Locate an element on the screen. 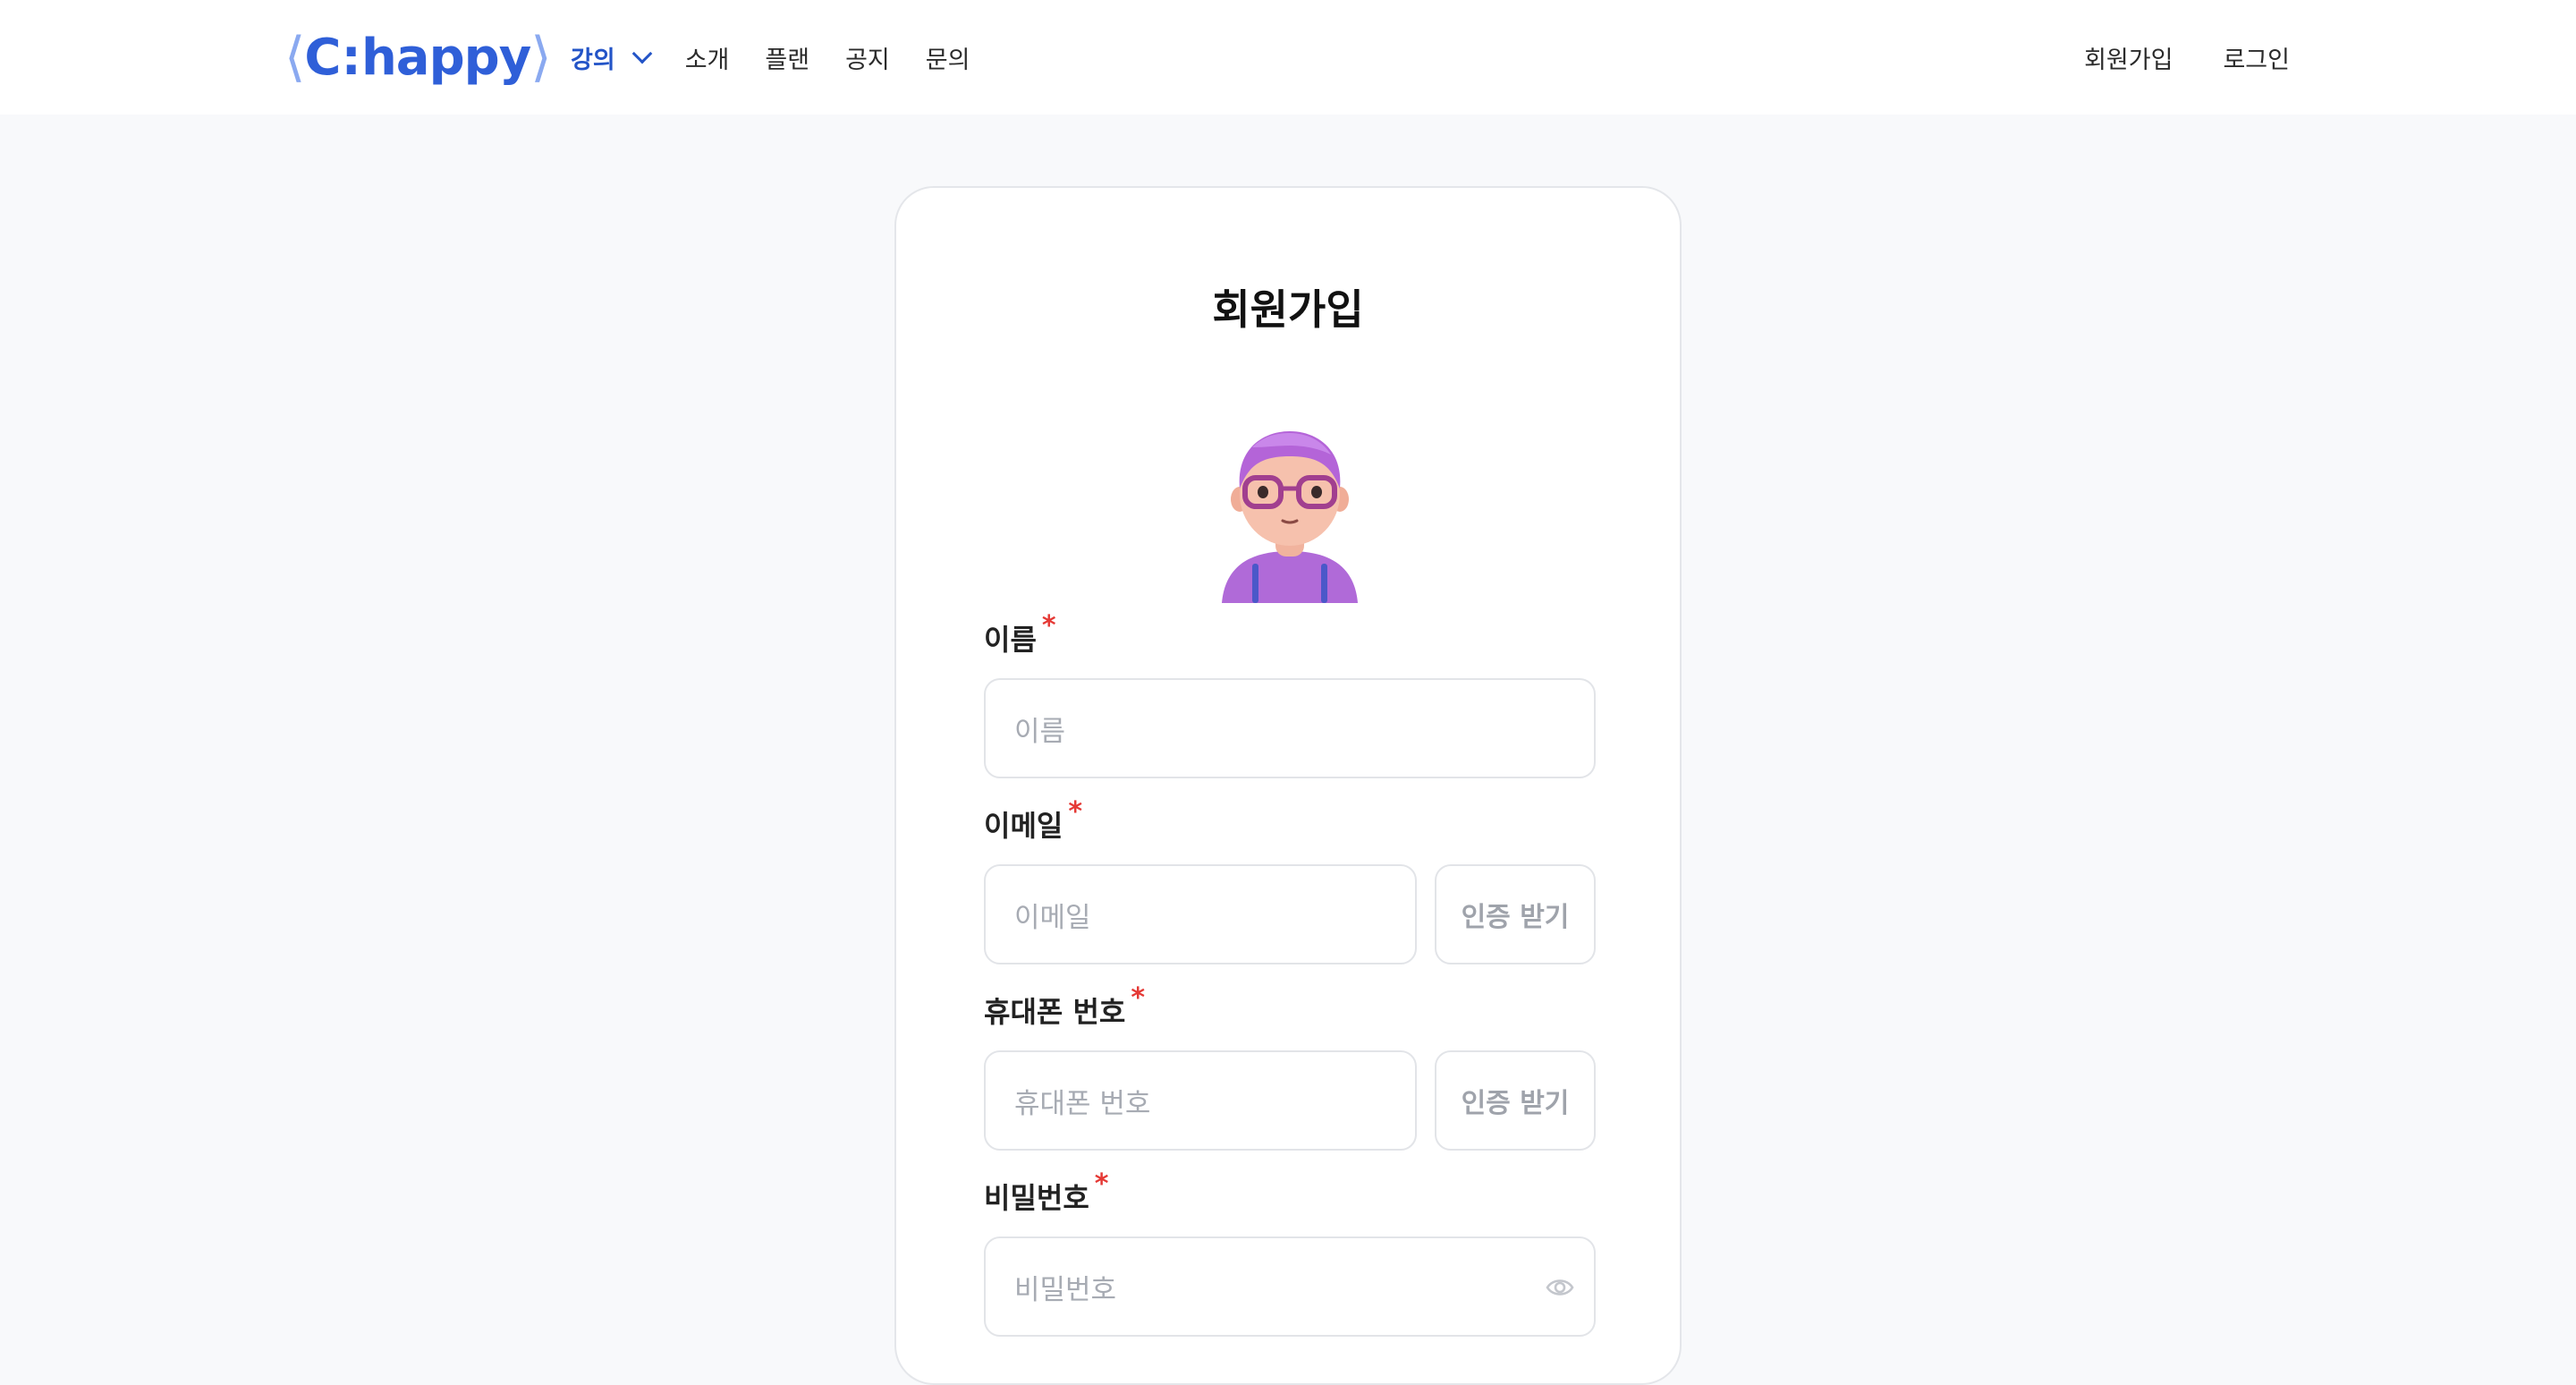 This screenshot has height=1385, width=2576. logo-left-bracket: ⟨ is located at coordinates (294, 57).